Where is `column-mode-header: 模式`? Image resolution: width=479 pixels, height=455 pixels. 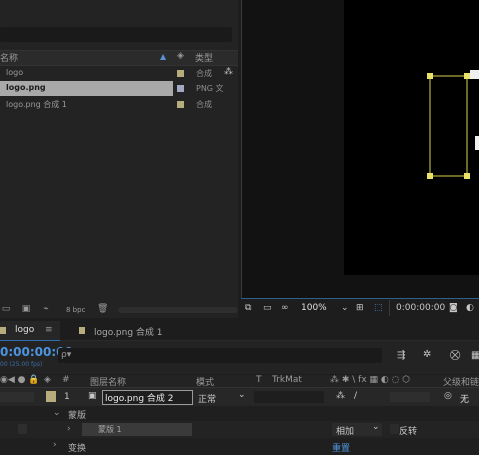
column-mode-header: 模式 is located at coordinates (205, 381).